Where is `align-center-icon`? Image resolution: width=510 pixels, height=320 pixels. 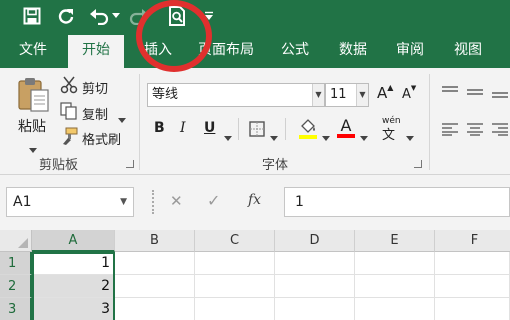
align-center-icon is located at coordinates (475, 130).